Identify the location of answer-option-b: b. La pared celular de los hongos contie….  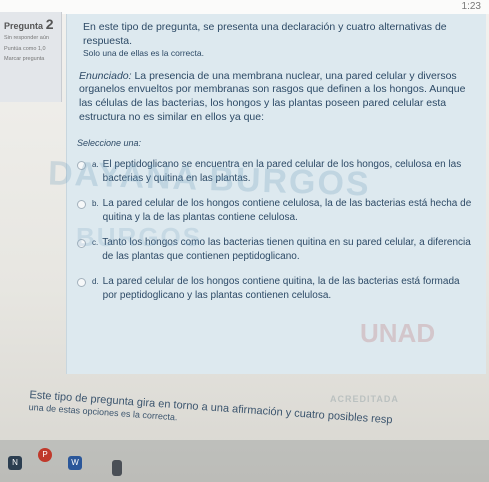
(276, 210).